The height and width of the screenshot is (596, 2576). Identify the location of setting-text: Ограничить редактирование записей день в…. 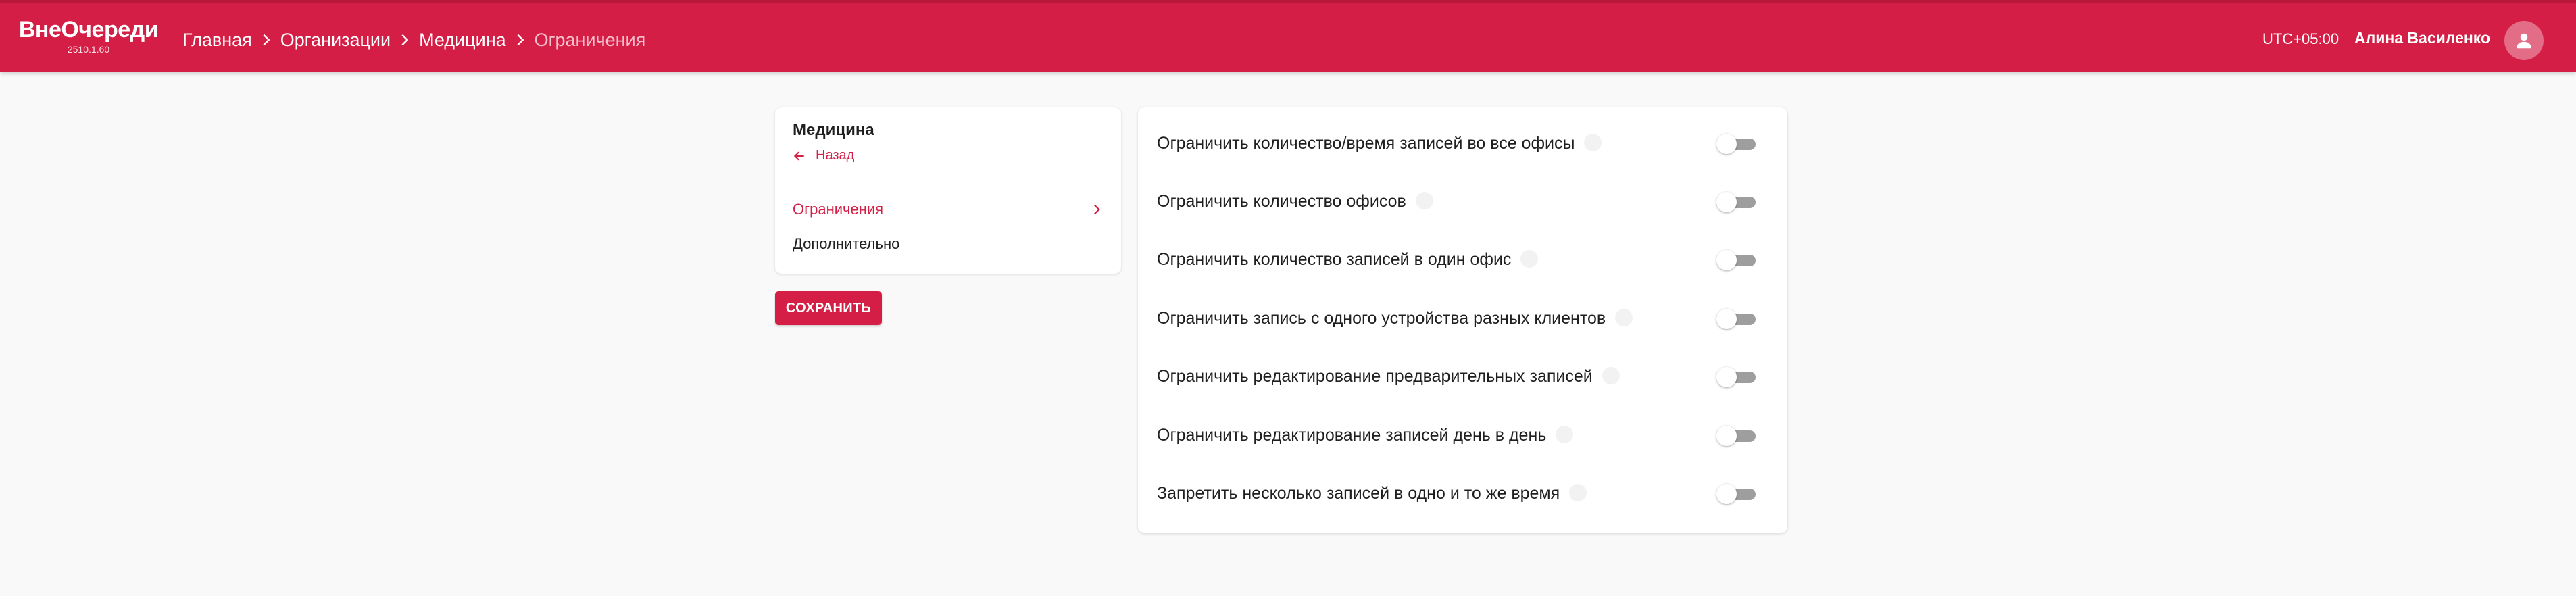
(1352, 435).